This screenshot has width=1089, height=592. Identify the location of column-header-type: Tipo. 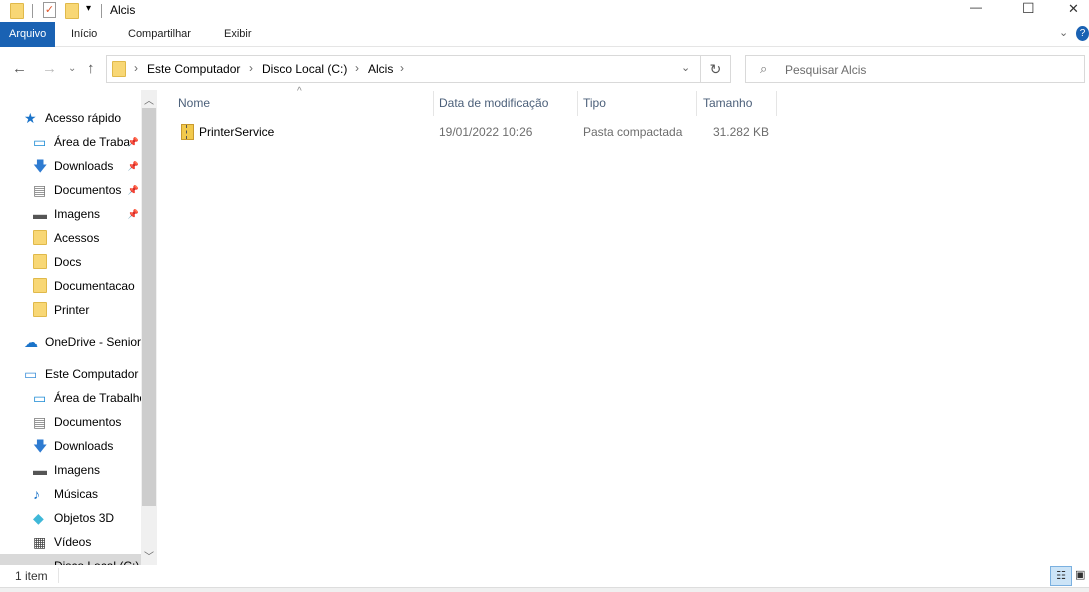
(594, 103).